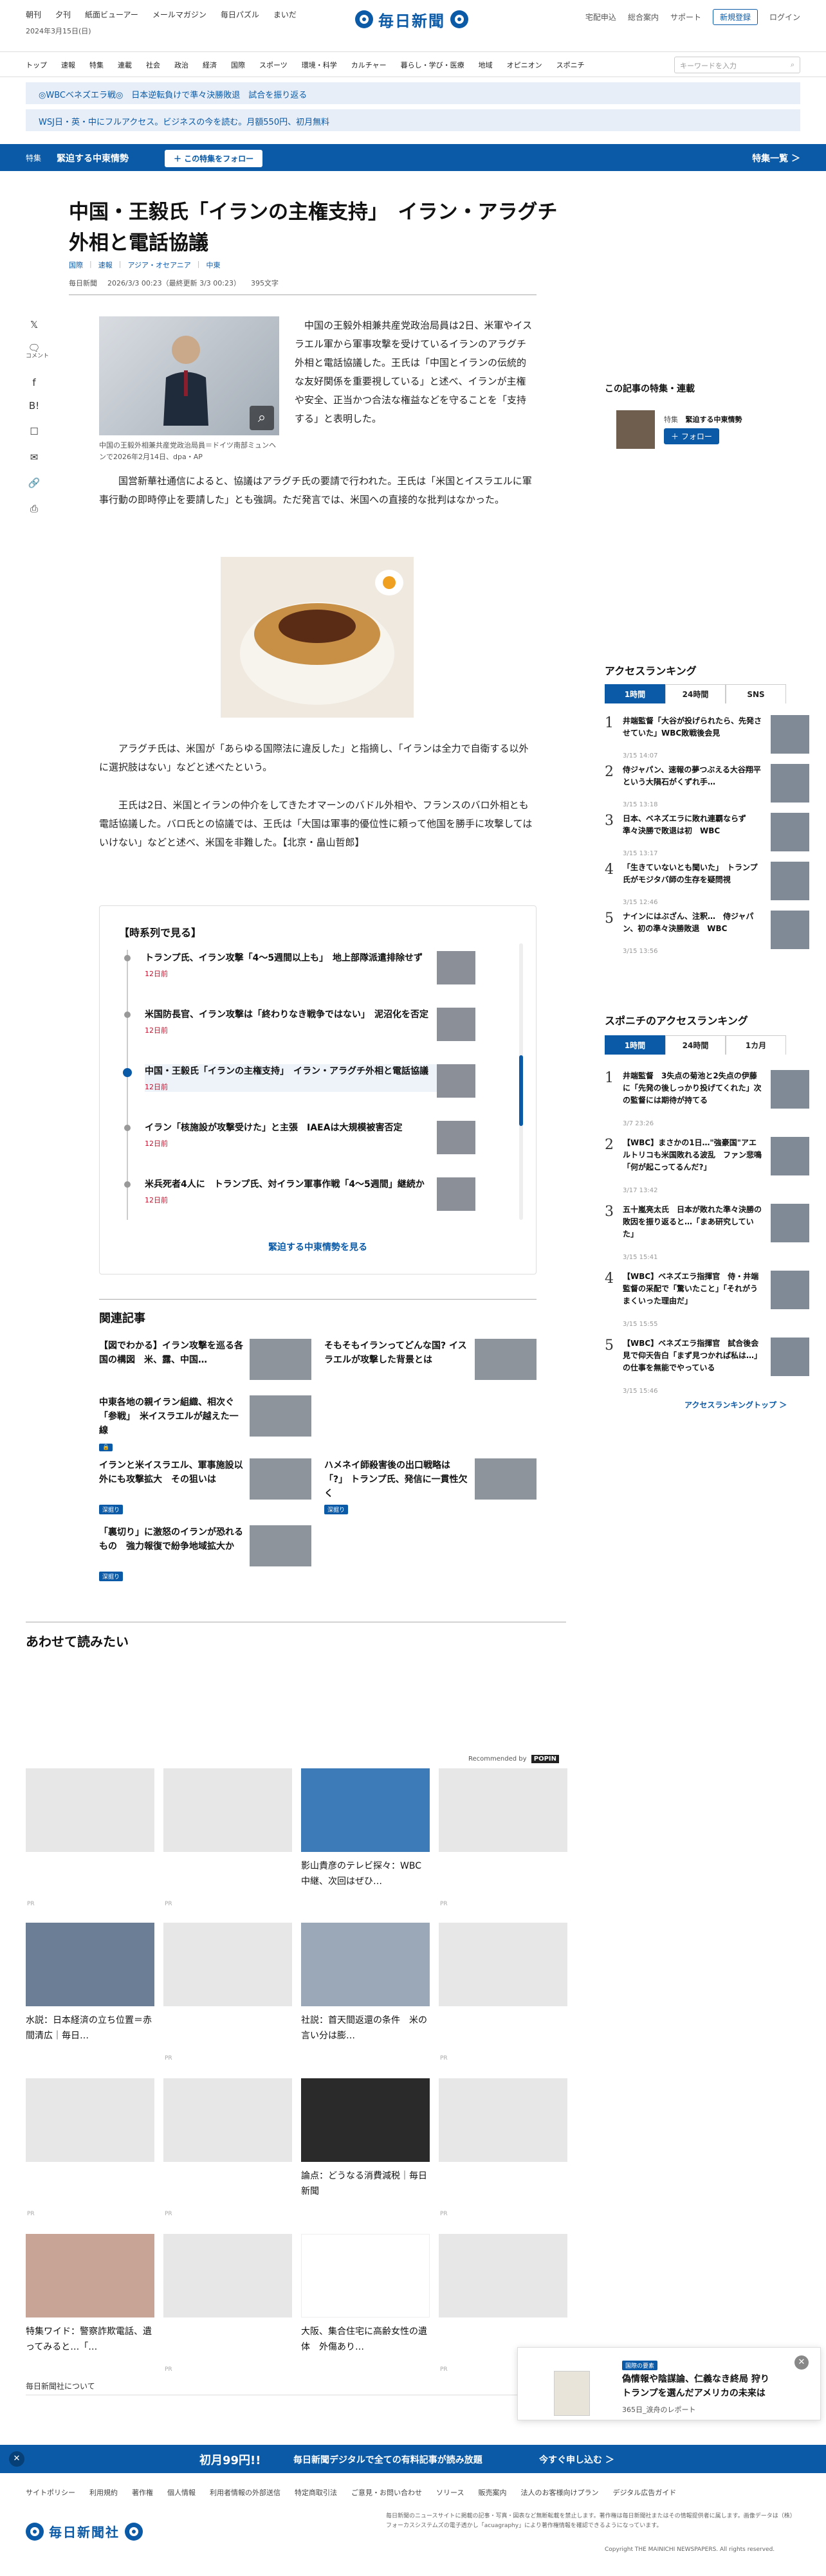 The width and height of the screenshot is (826, 2576). Describe the element at coordinates (181, 2492) in the screenshot. I see `footer-link: 個人情報` at that location.